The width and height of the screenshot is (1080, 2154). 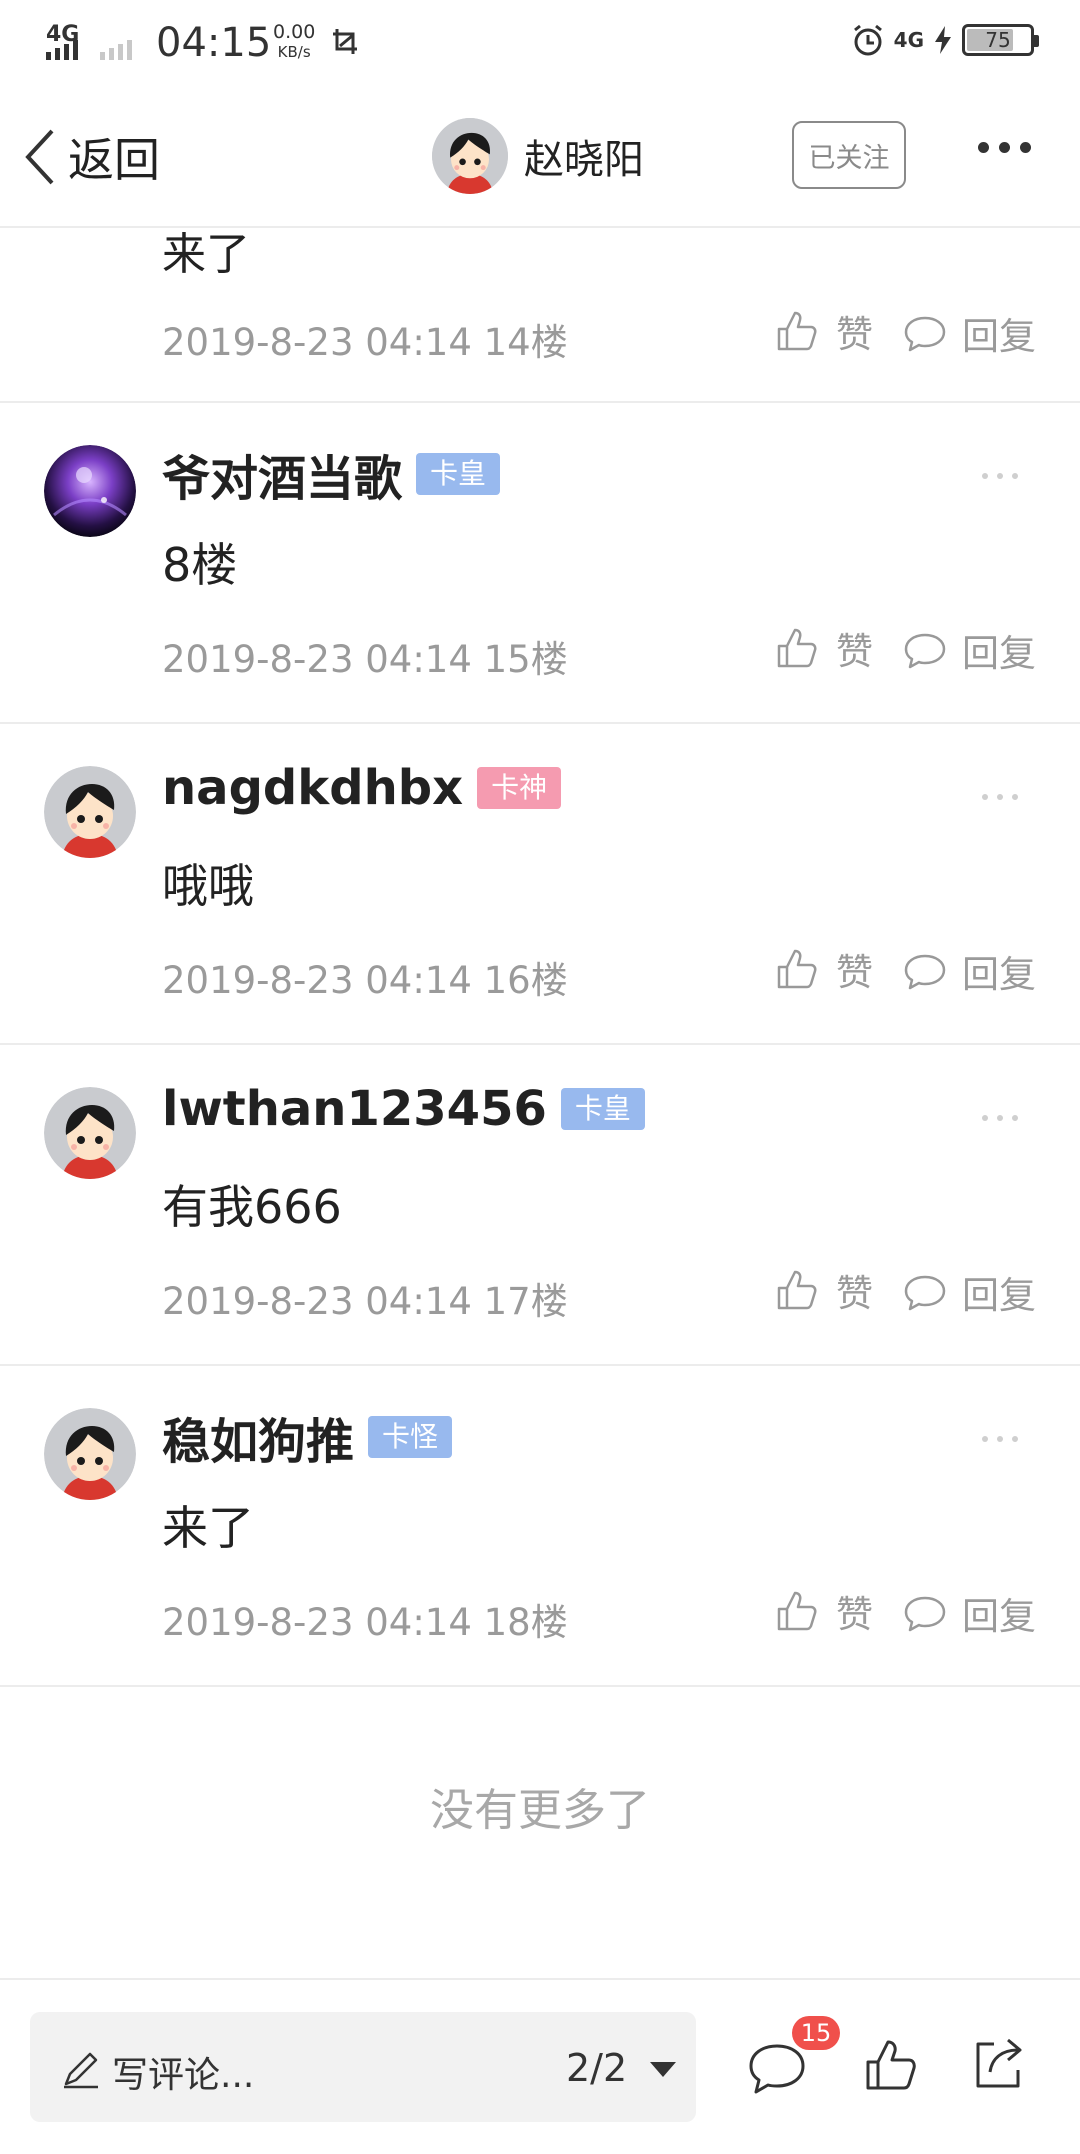 I want to click on bottom-bar: 写评论... 2/2 15, so click(x=540, y=2066).